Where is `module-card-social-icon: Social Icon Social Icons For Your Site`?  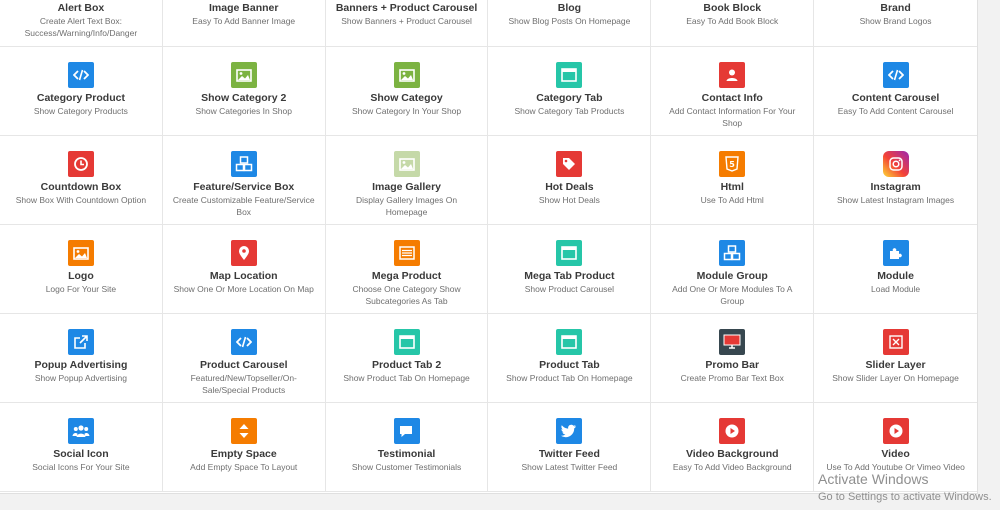
module-card-social-icon: Social Icon Social Icons For Your Site is located at coordinates (81, 447).